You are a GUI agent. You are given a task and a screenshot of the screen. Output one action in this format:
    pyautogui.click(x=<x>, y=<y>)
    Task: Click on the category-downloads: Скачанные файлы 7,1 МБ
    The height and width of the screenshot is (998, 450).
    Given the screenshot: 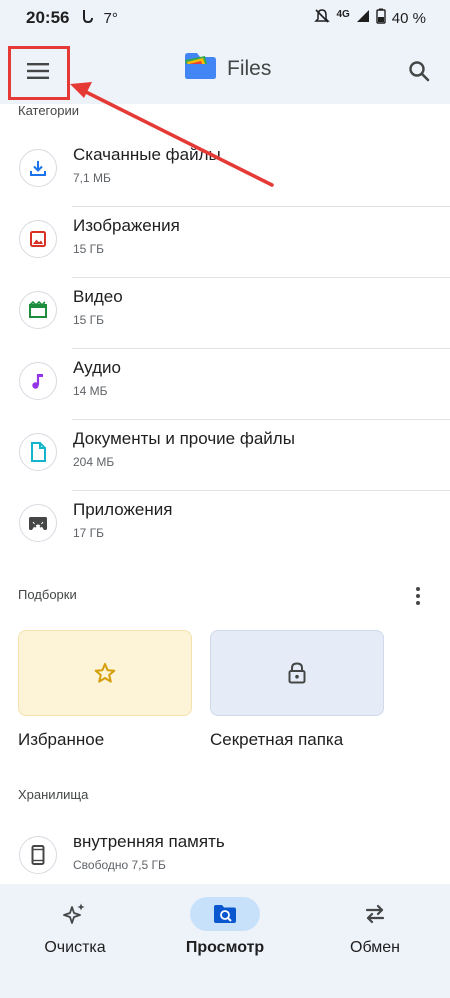 What is the action you would take?
    pyautogui.click(x=225, y=172)
    